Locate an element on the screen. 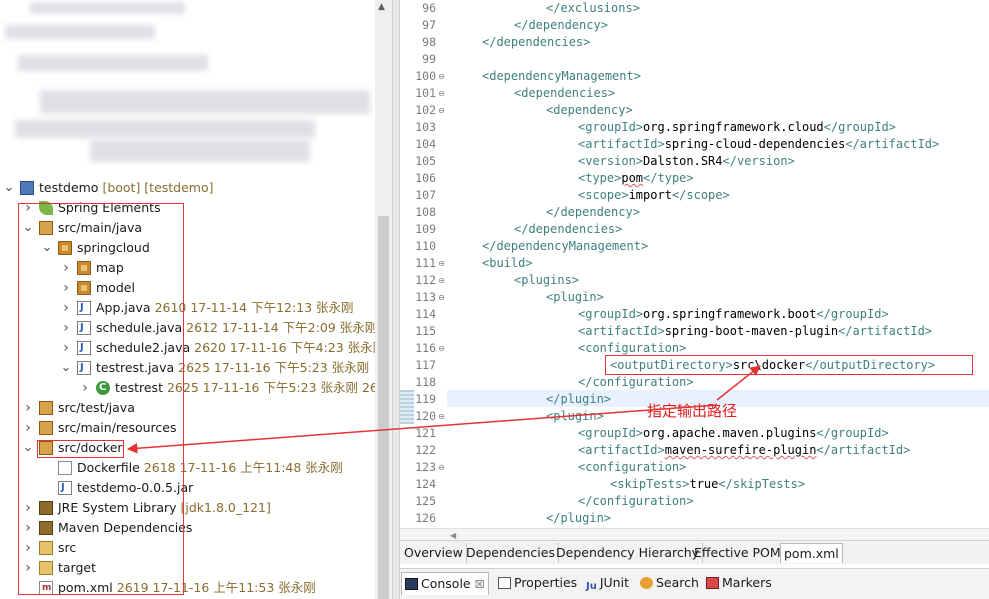 The height and width of the screenshot is (599, 989). tree-item: ⌄ springcloud is located at coordinates (186, 248).